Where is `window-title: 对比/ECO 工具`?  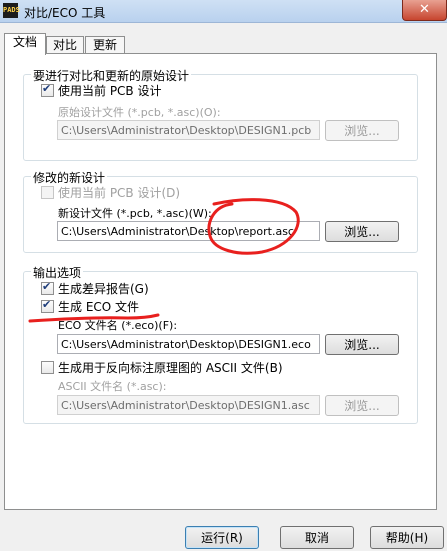 window-title: 对比/ECO 工具 is located at coordinates (65, 13).